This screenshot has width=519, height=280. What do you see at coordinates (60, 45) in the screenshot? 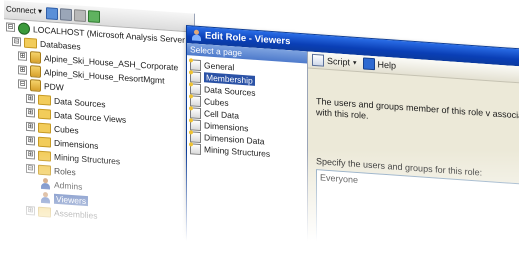
I see `tree-node-label: Databases` at bounding box center [60, 45].